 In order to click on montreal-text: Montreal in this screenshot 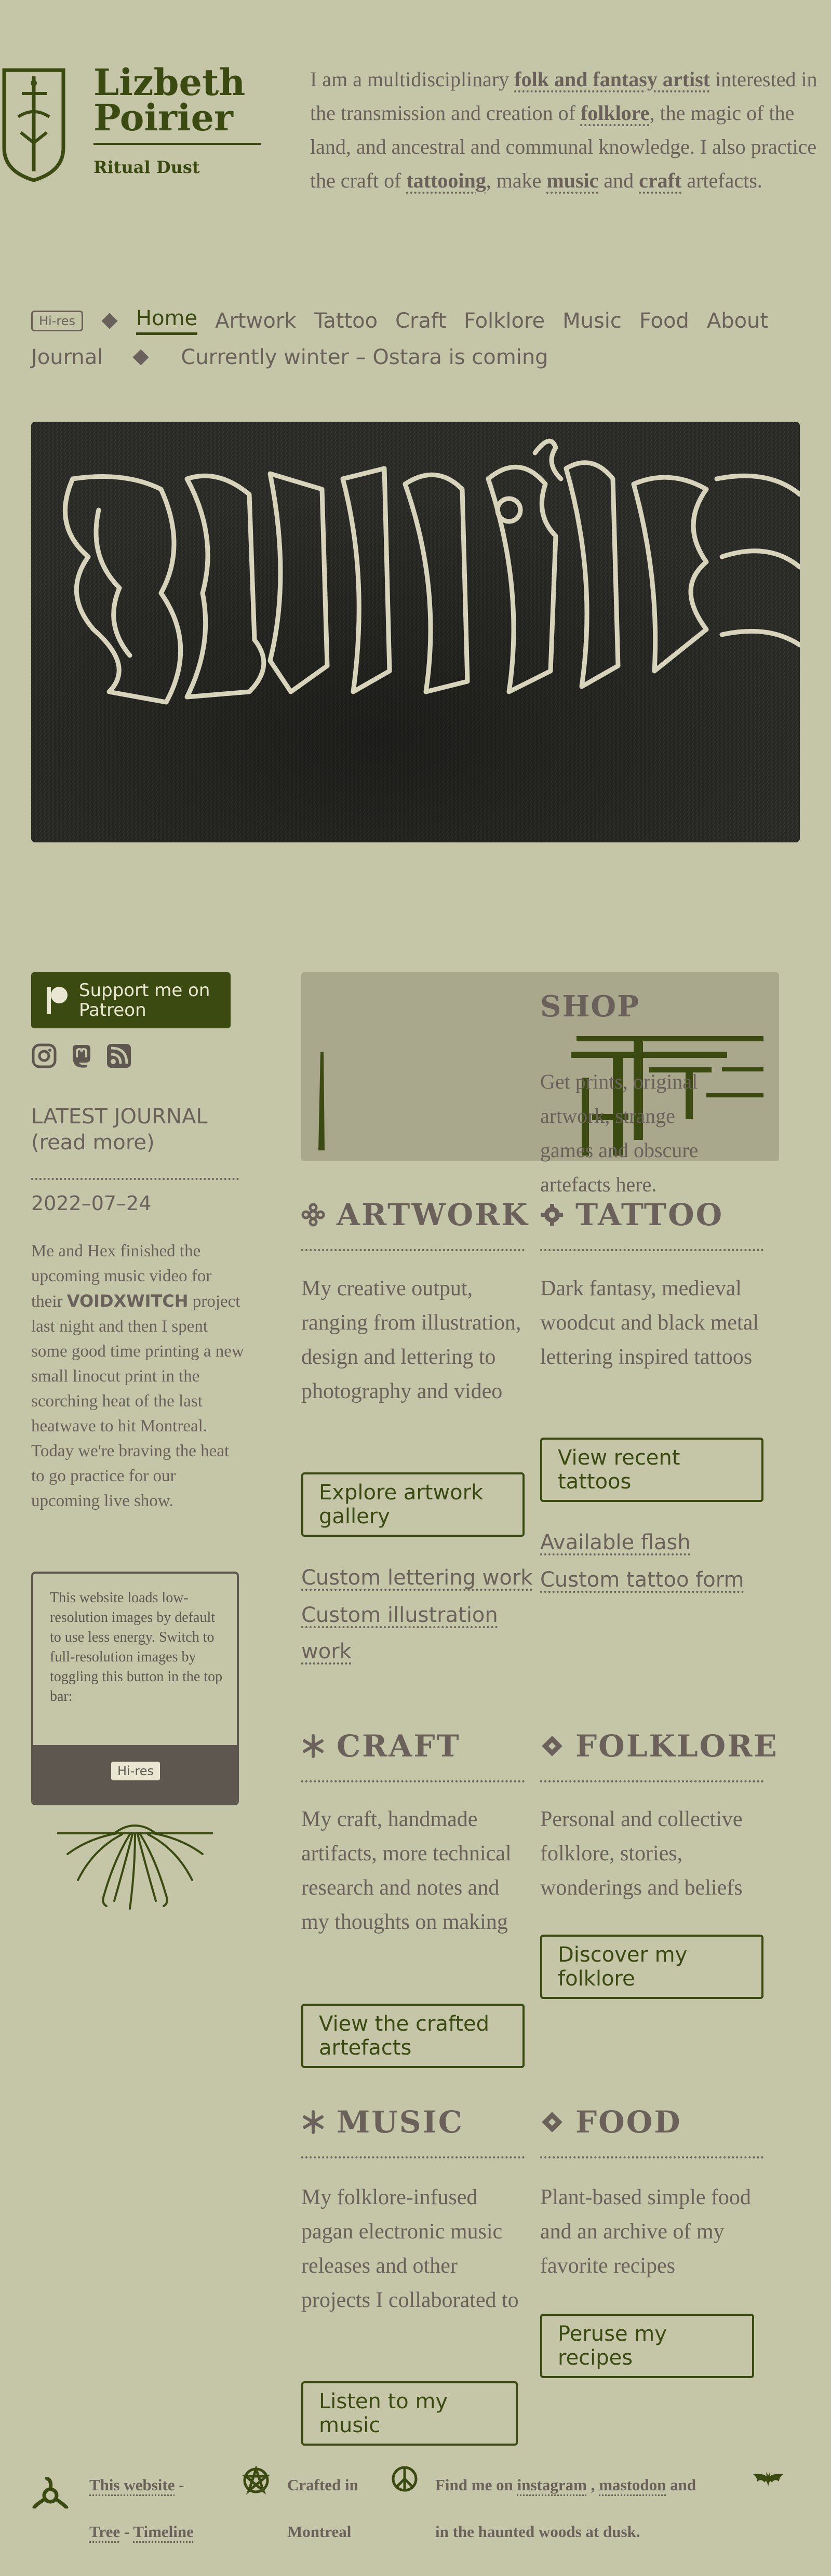, I will do `click(319, 2532)`.